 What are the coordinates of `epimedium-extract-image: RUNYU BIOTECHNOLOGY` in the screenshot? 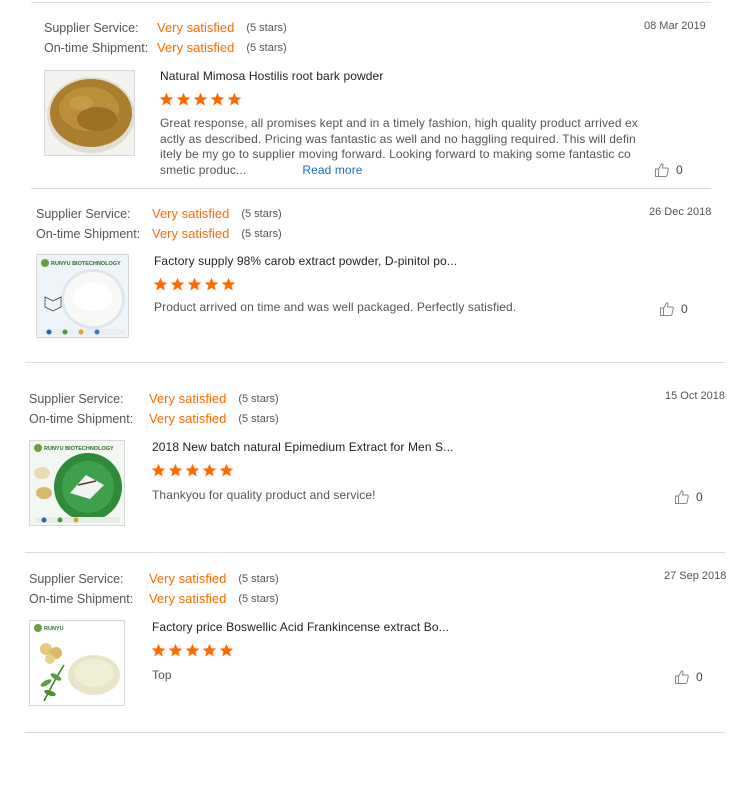 It's located at (77, 483).